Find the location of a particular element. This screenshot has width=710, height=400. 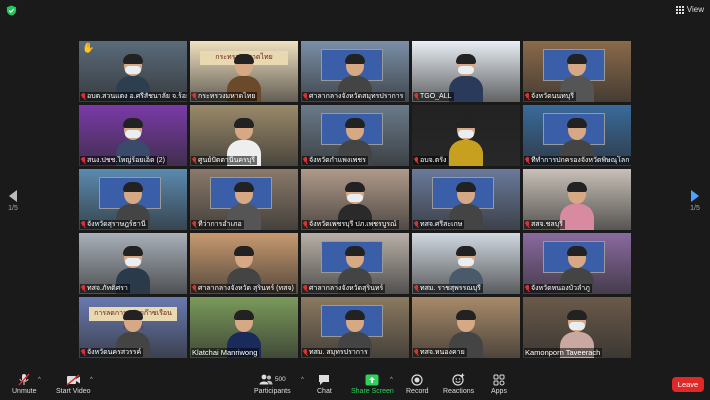

participant-name-label: ทสจ.ศรีสะเกษ is located at coordinates (439, 224).